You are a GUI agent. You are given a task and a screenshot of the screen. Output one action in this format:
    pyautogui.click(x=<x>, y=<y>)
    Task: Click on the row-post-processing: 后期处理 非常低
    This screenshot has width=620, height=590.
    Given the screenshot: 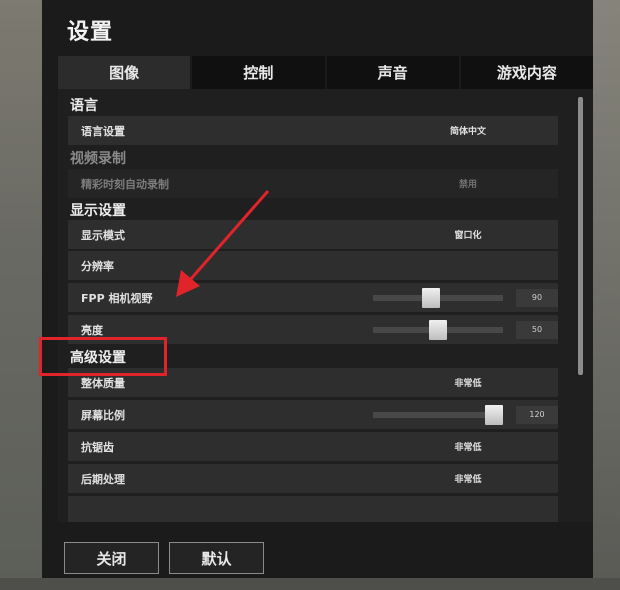 What is the action you would take?
    pyautogui.click(x=313, y=478)
    